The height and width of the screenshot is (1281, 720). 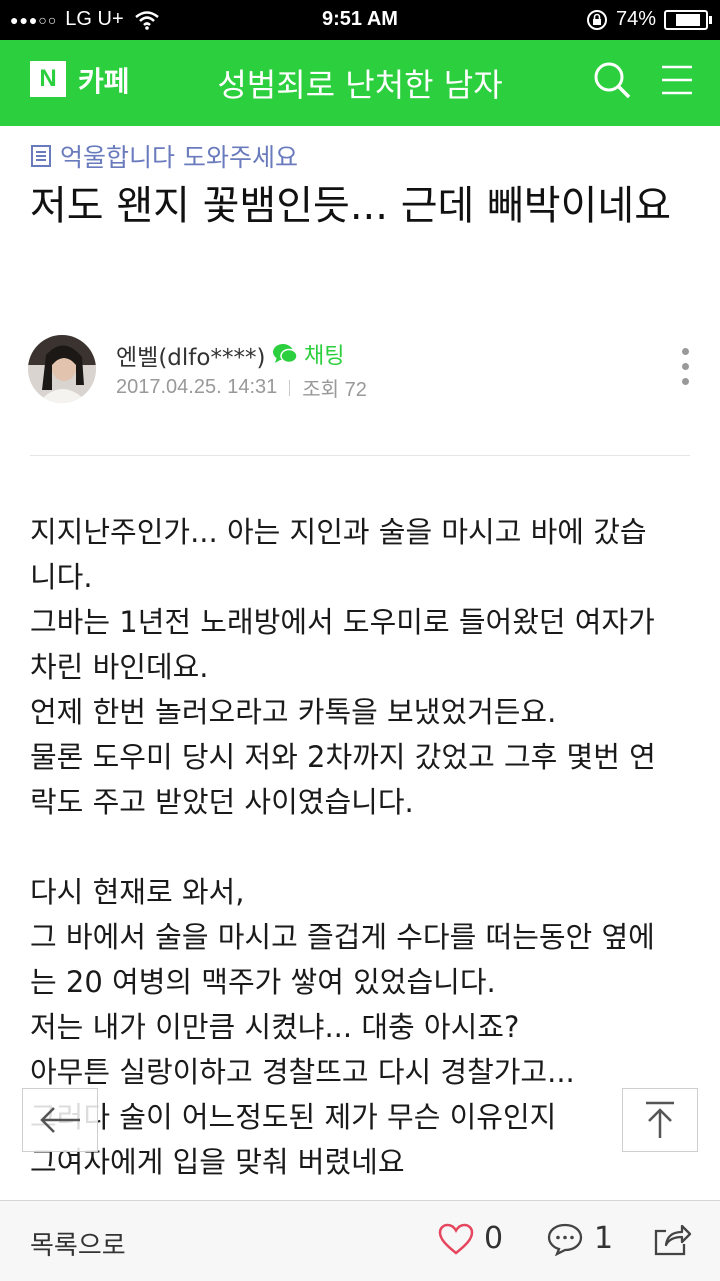 I want to click on chat-label: 채팅, so click(x=324, y=356).